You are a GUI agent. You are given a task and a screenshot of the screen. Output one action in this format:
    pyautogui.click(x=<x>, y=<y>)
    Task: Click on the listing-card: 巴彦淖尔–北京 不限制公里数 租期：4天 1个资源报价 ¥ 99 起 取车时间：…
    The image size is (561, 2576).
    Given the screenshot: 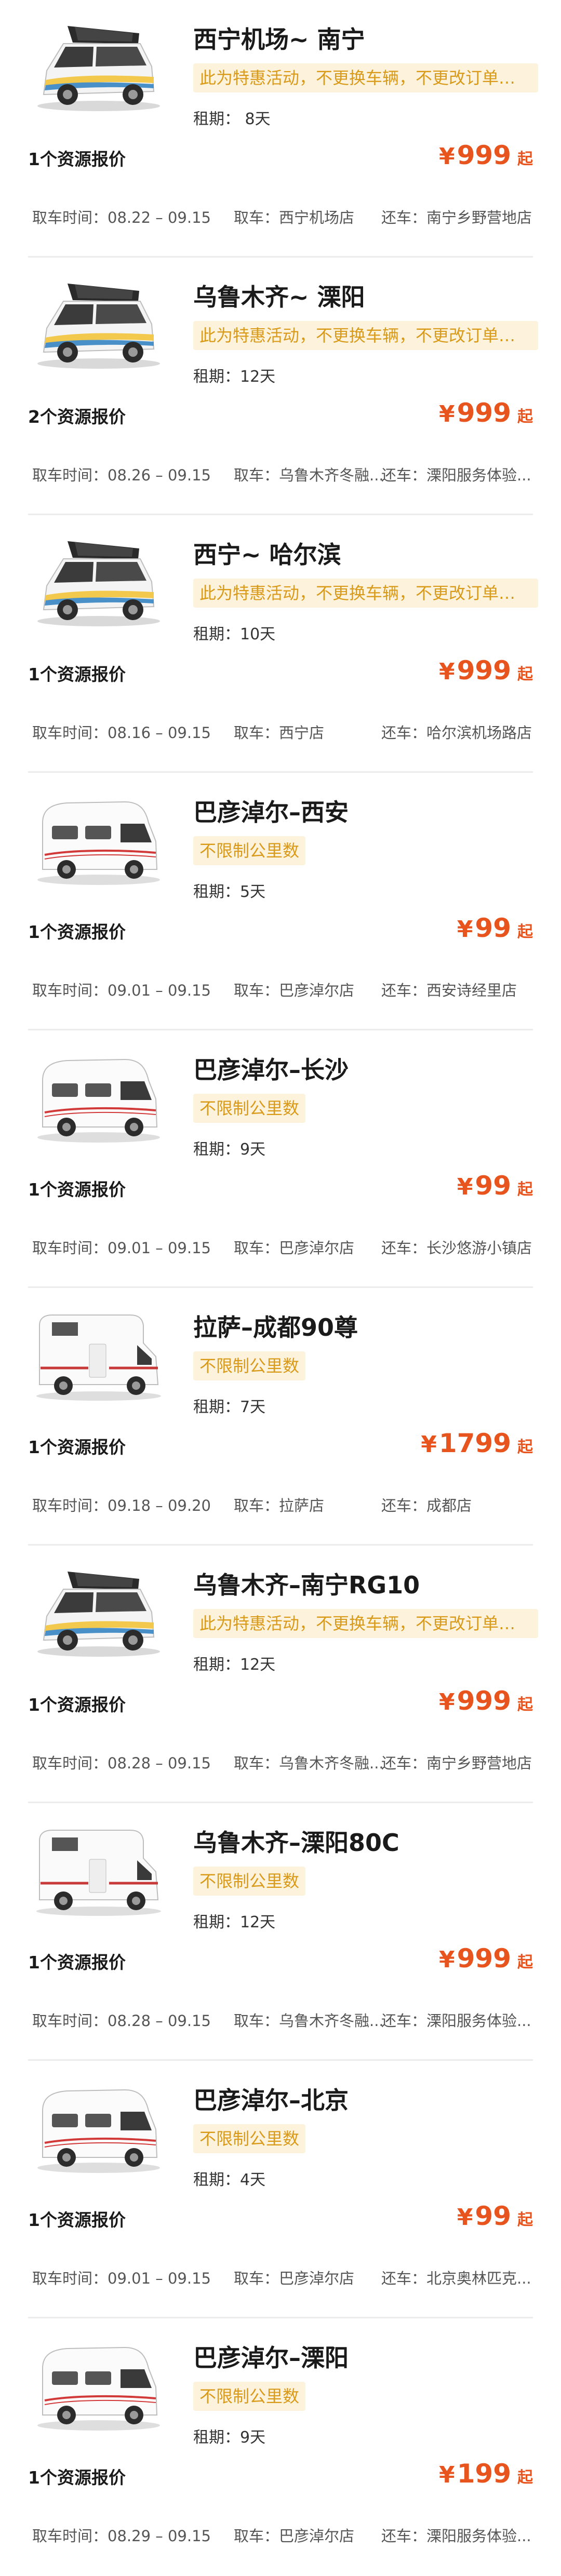 What is the action you would take?
    pyautogui.click(x=280, y=2190)
    